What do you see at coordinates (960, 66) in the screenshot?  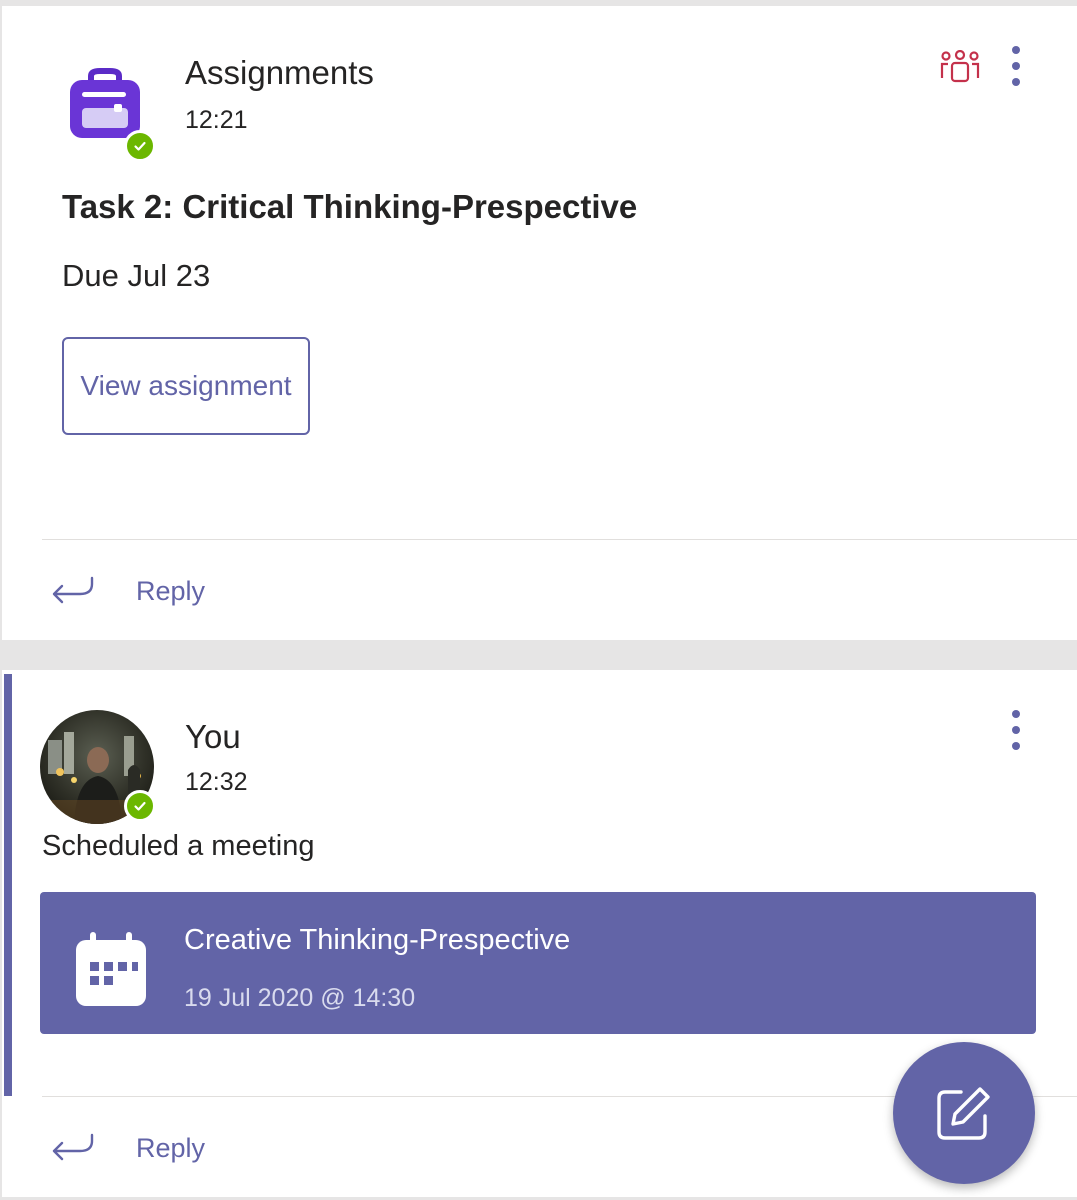 I see `team-icon` at bounding box center [960, 66].